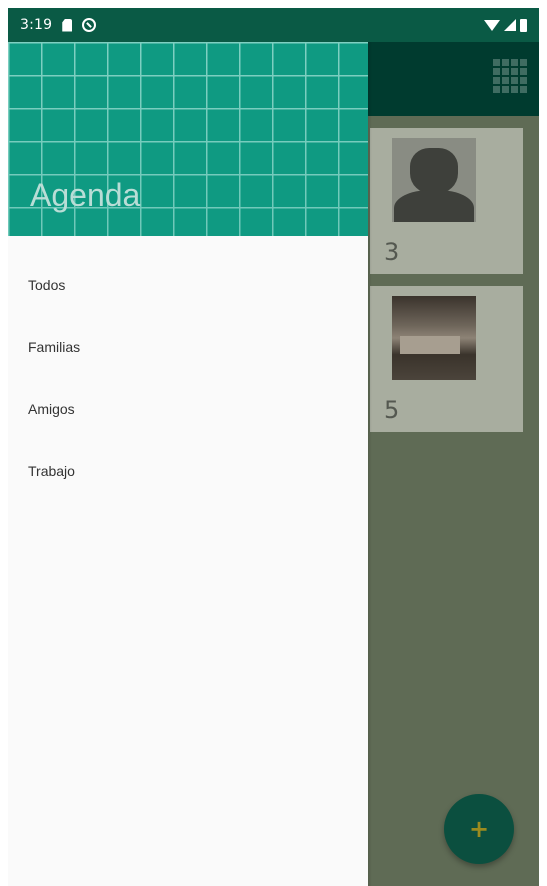  What do you see at coordinates (58, 25) in the screenshot?
I see `status-left: 3:19` at bounding box center [58, 25].